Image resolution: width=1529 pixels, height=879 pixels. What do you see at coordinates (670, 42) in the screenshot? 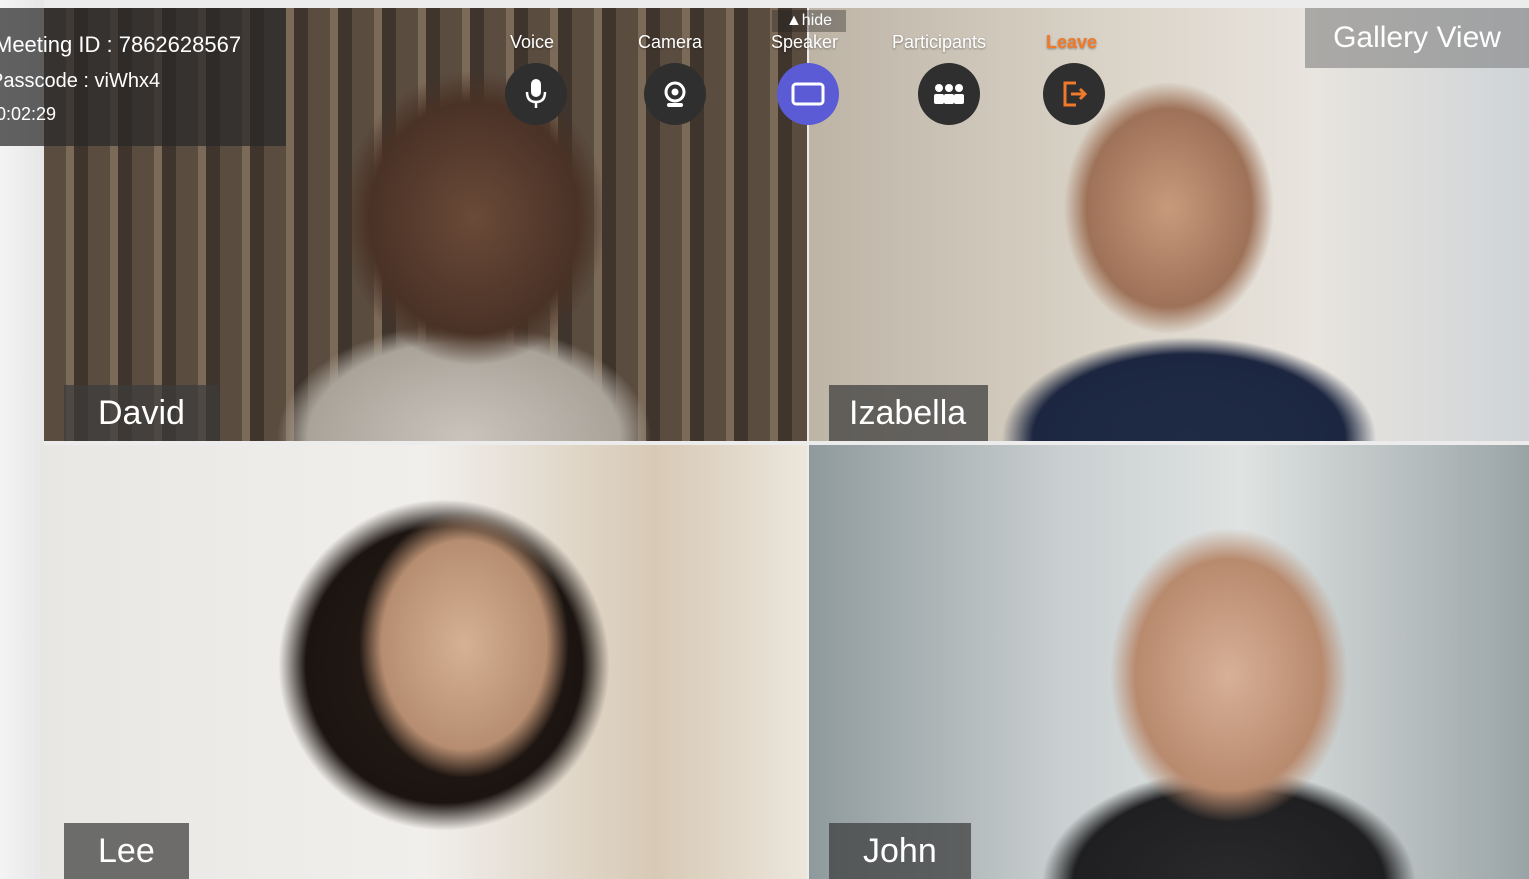
I see `camera-label: Camera` at bounding box center [670, 42].